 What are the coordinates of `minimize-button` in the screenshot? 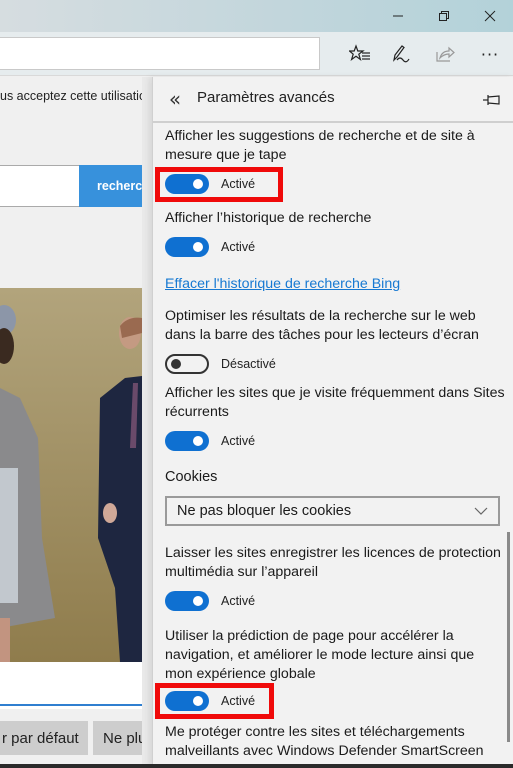 It's located at (398, 16).